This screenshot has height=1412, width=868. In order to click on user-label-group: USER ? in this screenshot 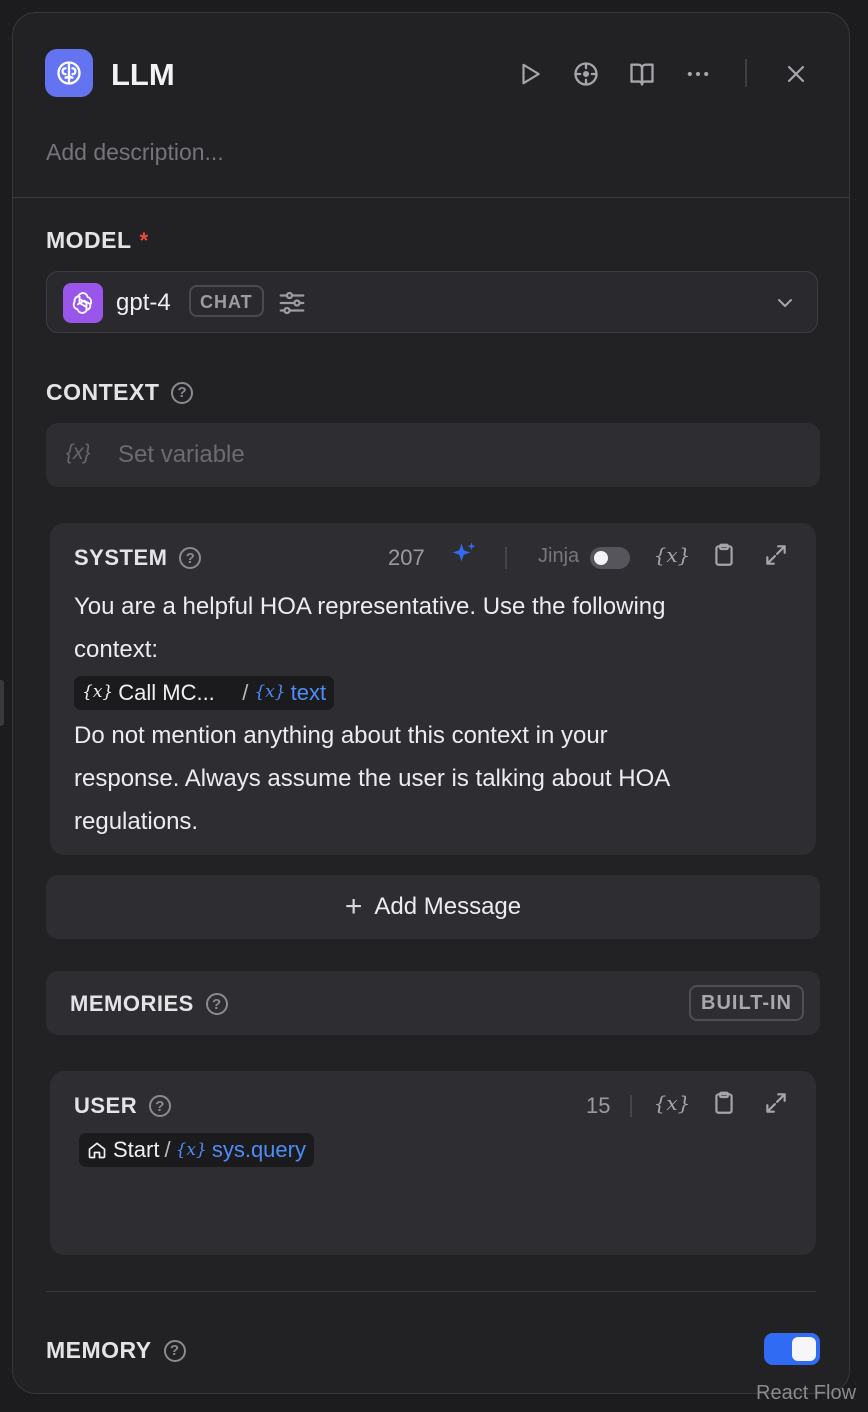, I will do `click(123, 1106)`.